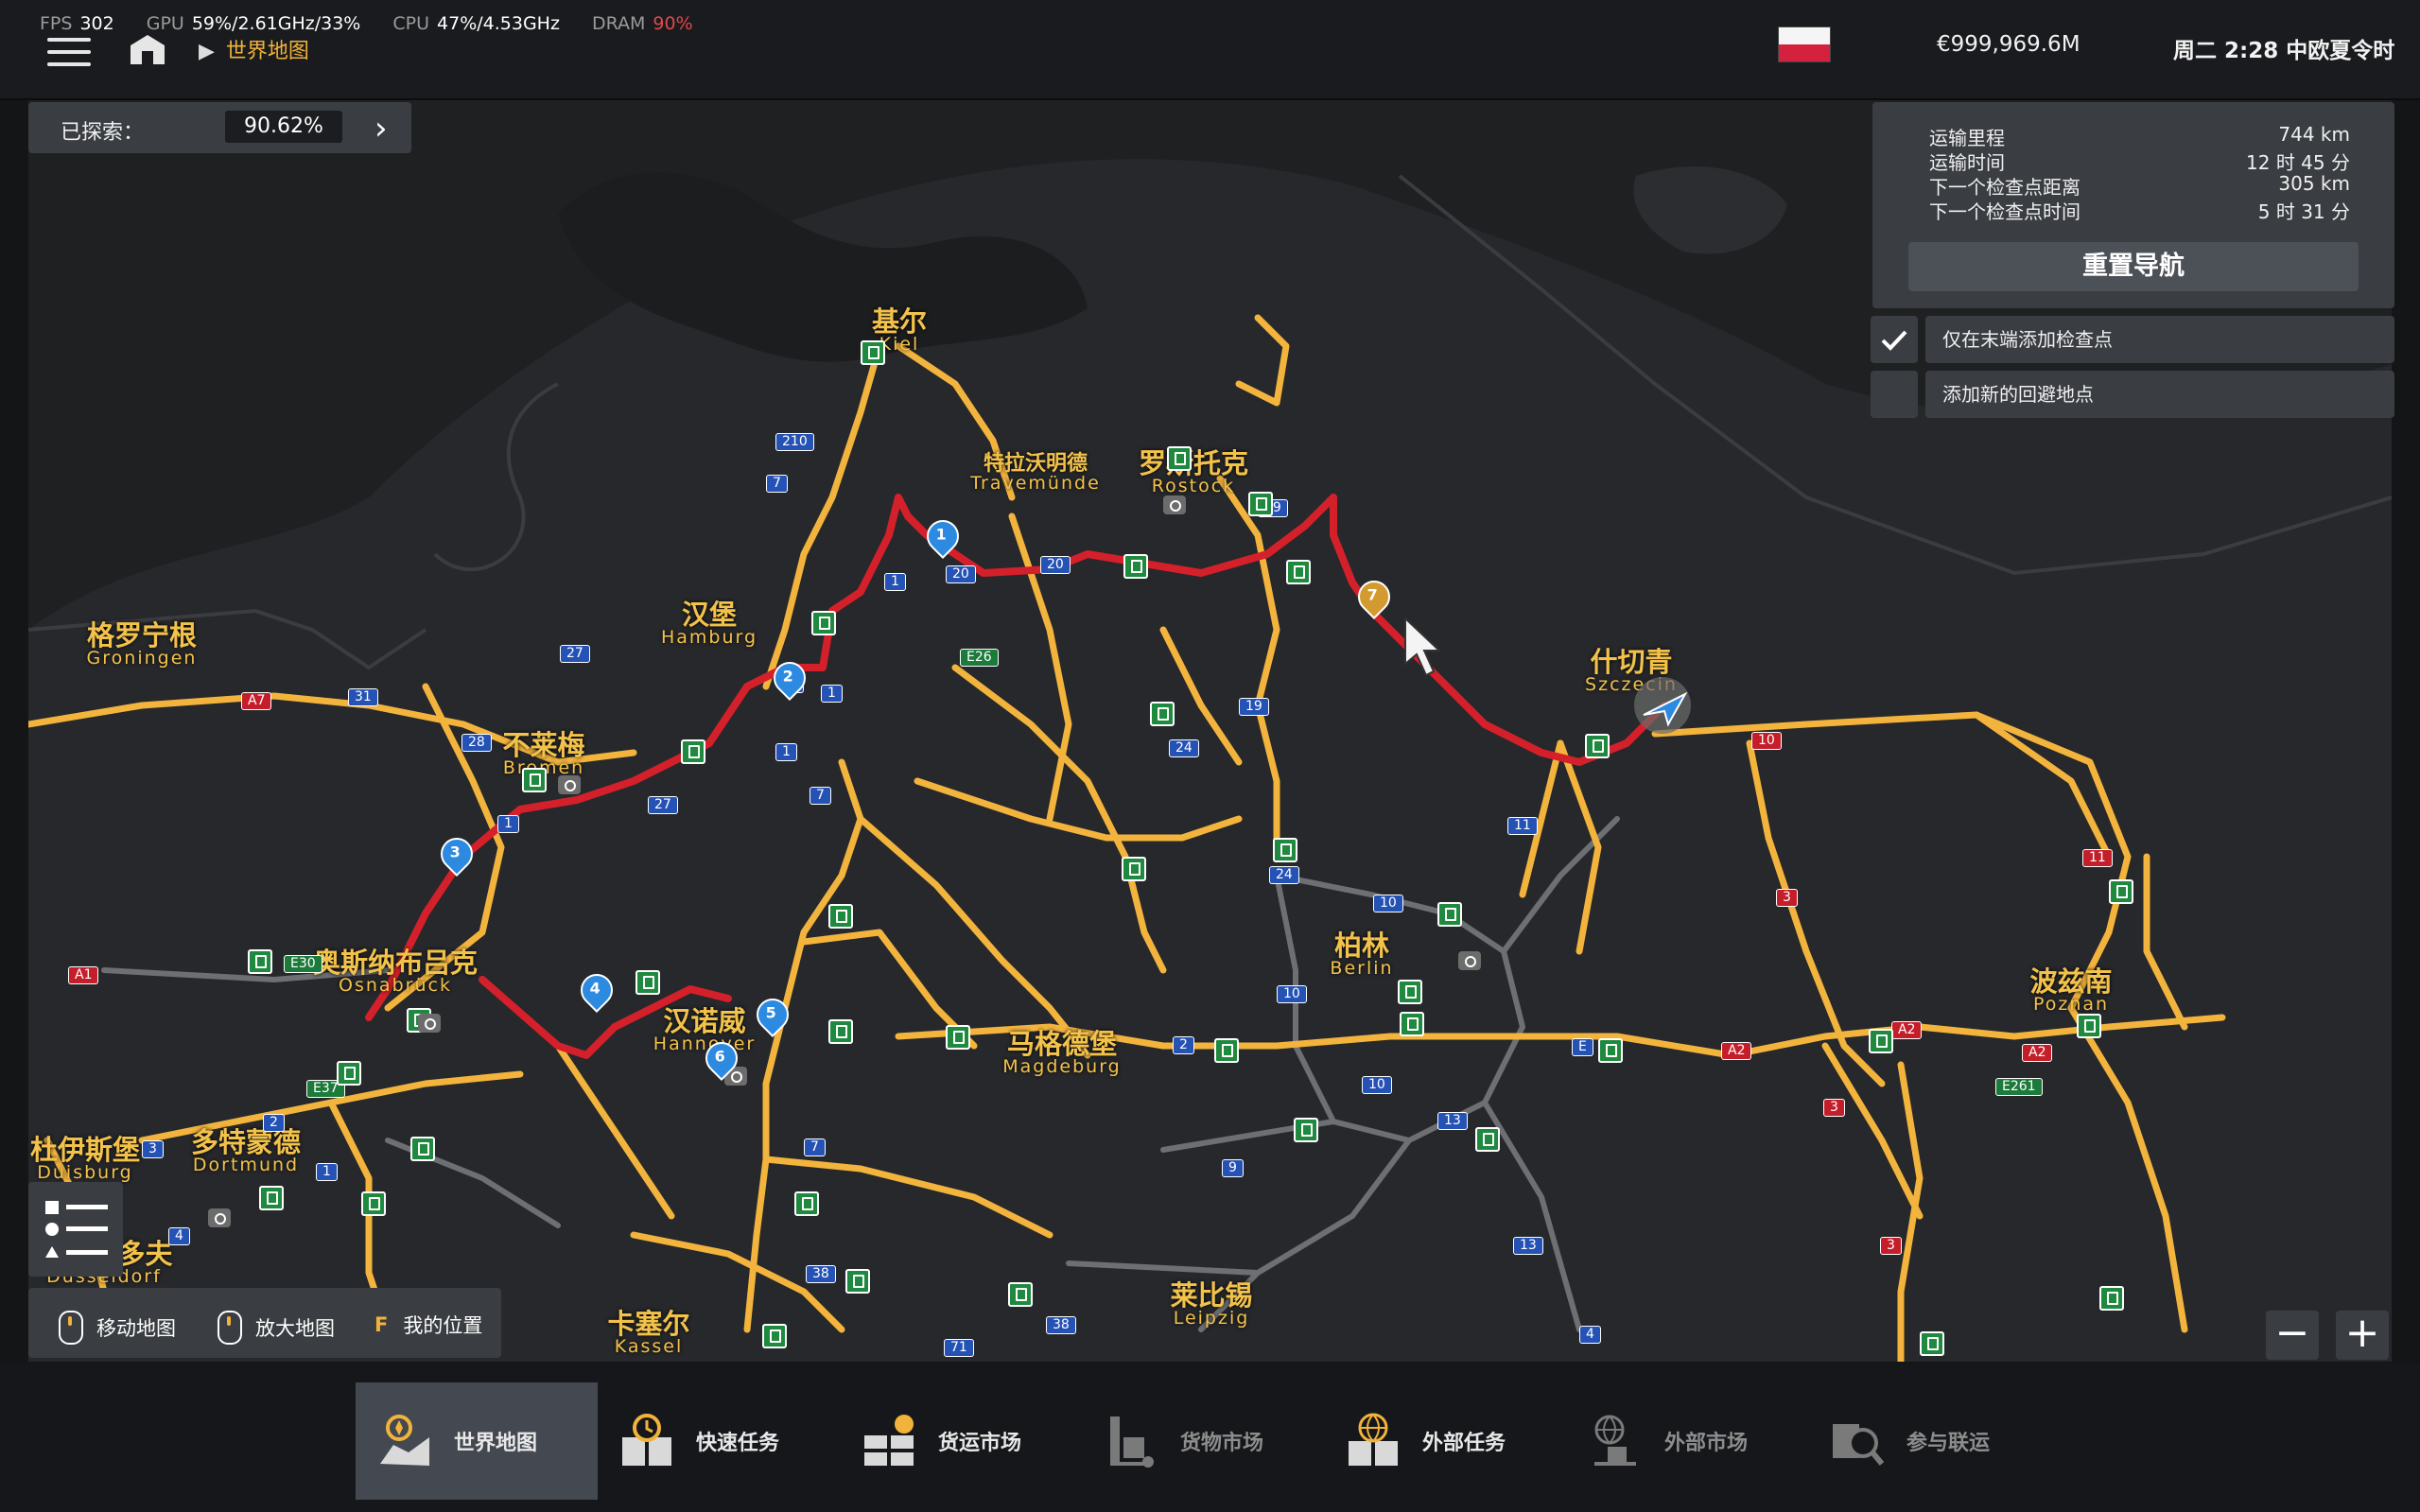 The image size is (2420, 1512). What do you see at coordinates (2363, 1335) in the screenshot?
I see `zoom-in-button: +` at bounding box center [2363, 1335].